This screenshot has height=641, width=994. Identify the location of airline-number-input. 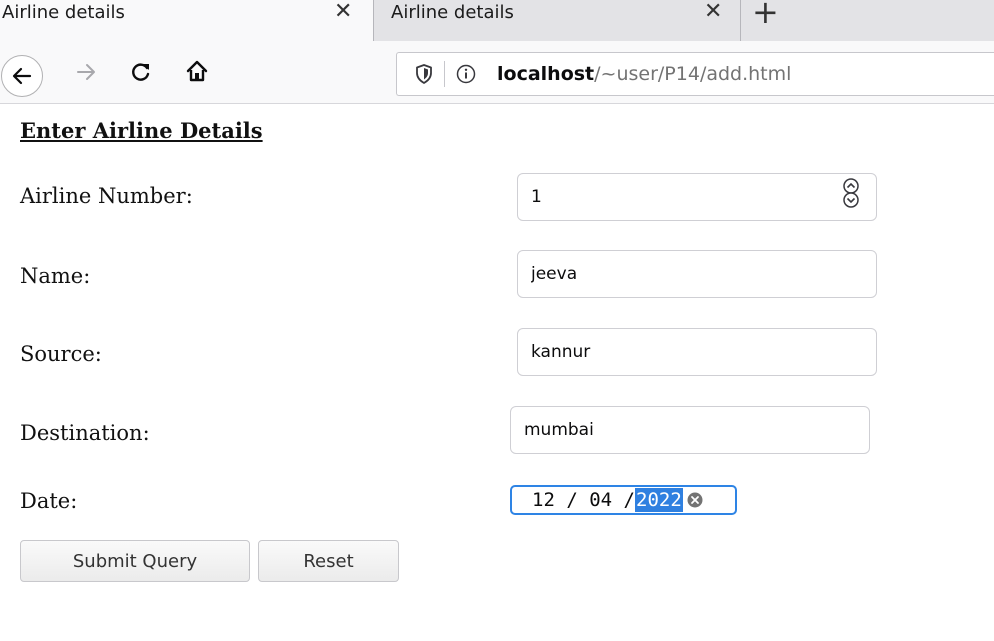
(697, 197).